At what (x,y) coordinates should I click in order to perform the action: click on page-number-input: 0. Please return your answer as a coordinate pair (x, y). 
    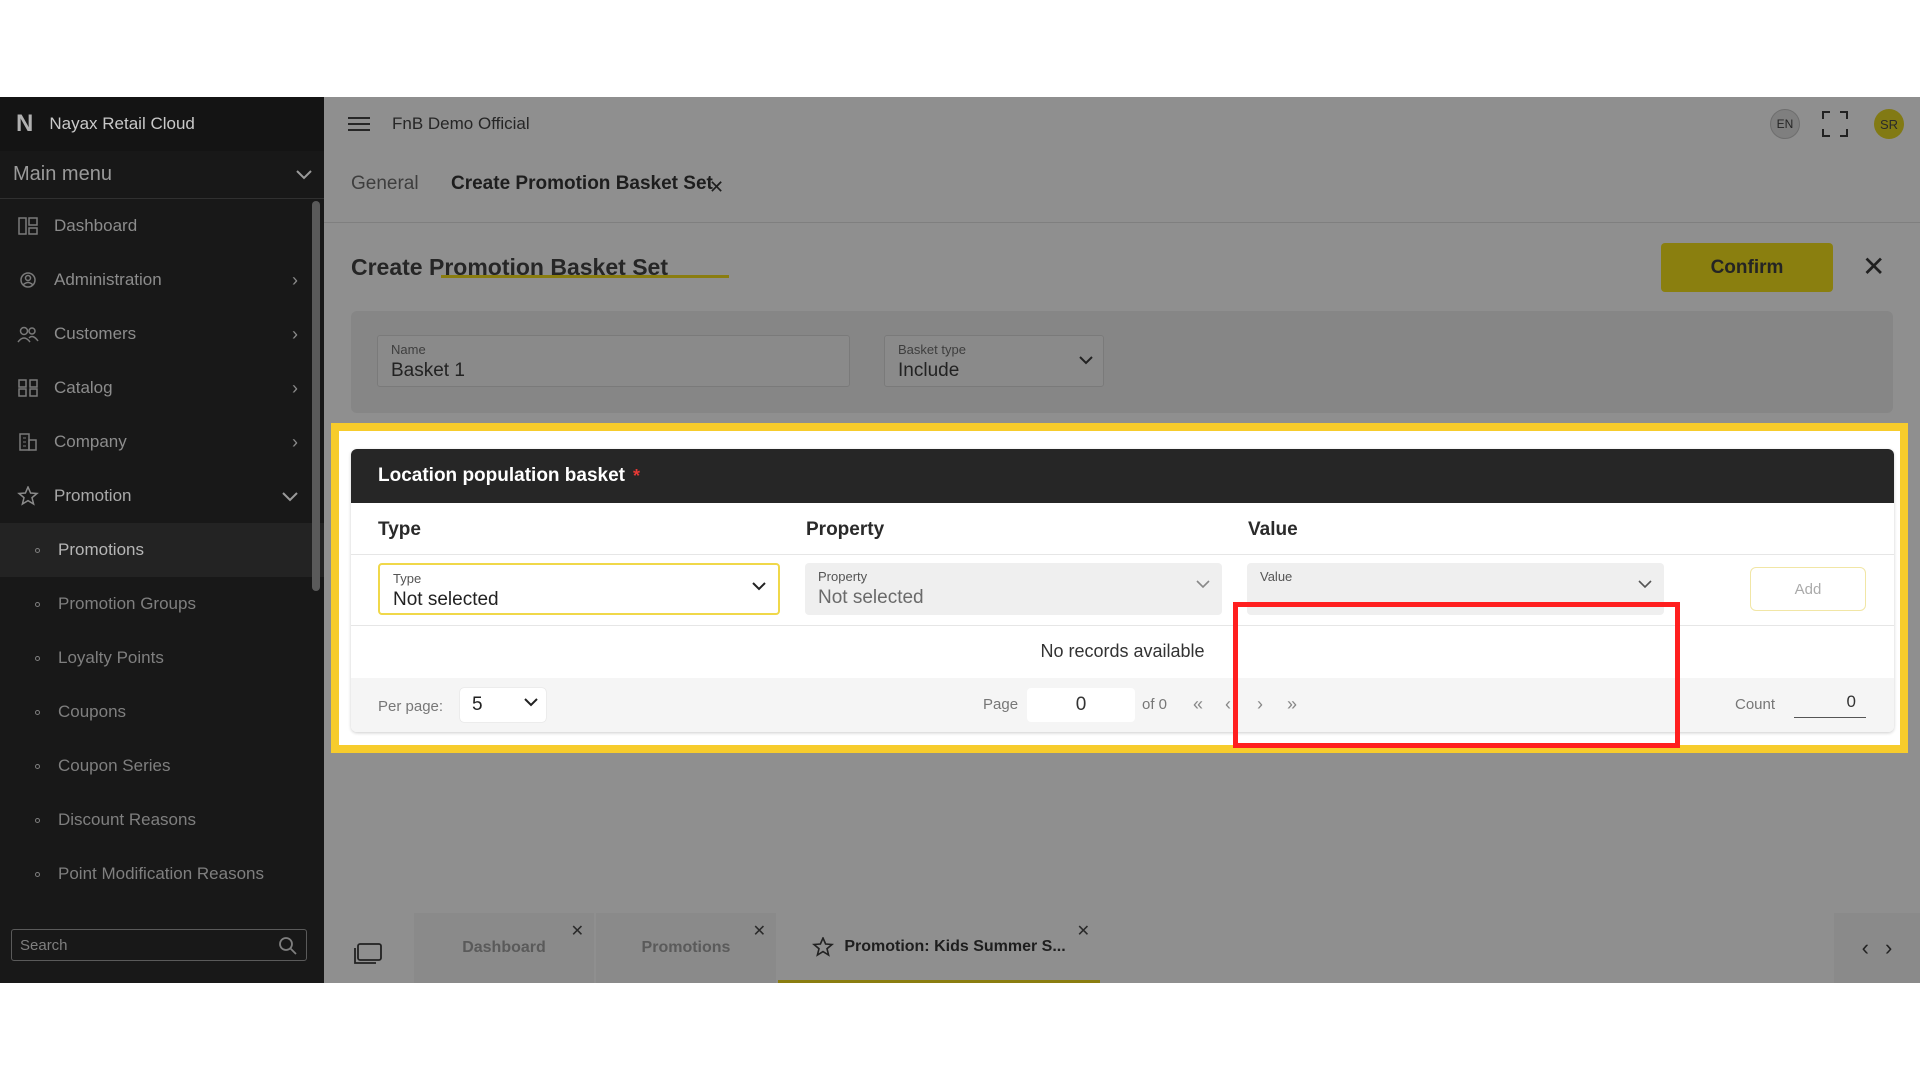
    Looking at the image, I should click on (1081, 705).